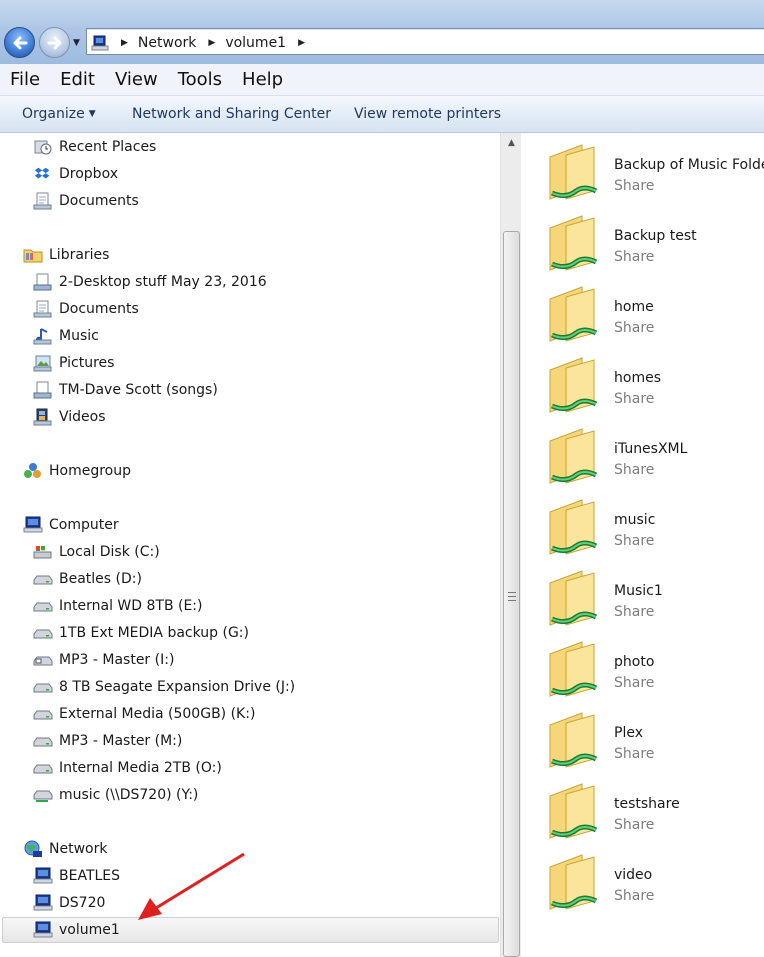 This screenshot has width=764, height=957. I want to click on nav-item-drive: External Media (500GB) (K:), so click(144, 714).